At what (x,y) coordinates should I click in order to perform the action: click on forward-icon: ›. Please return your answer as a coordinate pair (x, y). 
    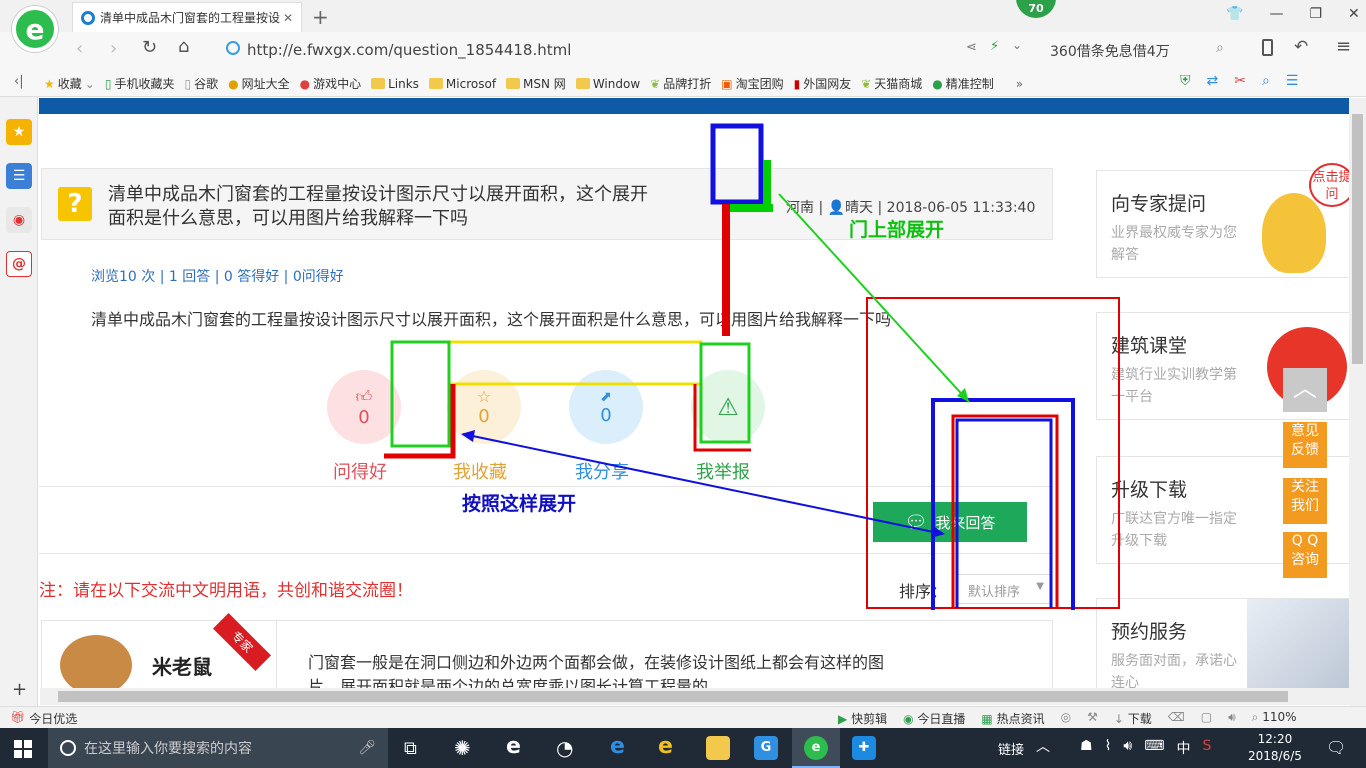
    Looking at the image, I should click on (113, 48).